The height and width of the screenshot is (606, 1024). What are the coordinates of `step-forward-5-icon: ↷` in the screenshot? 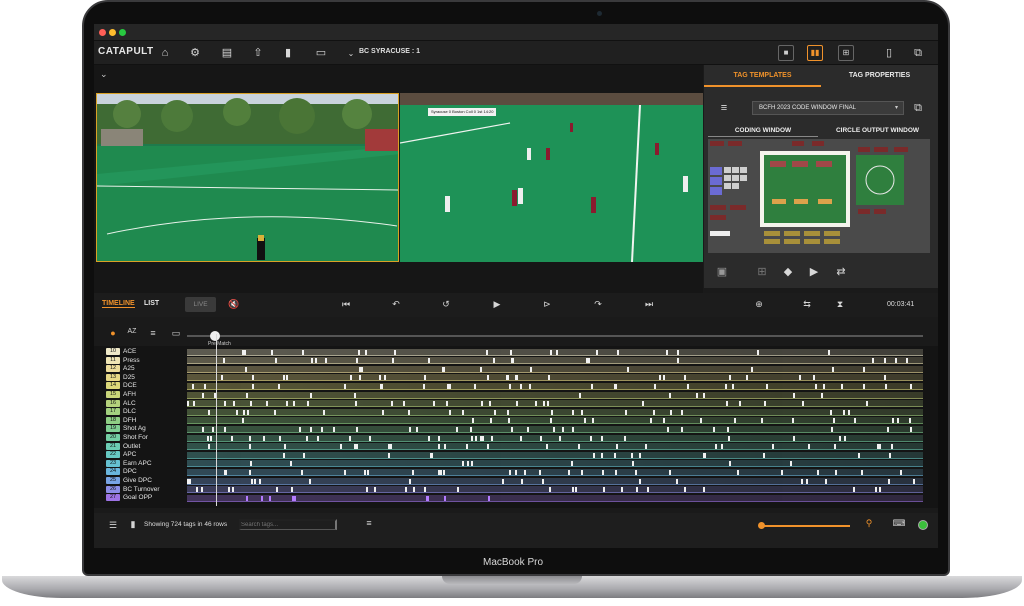 It's located at (598, 304).